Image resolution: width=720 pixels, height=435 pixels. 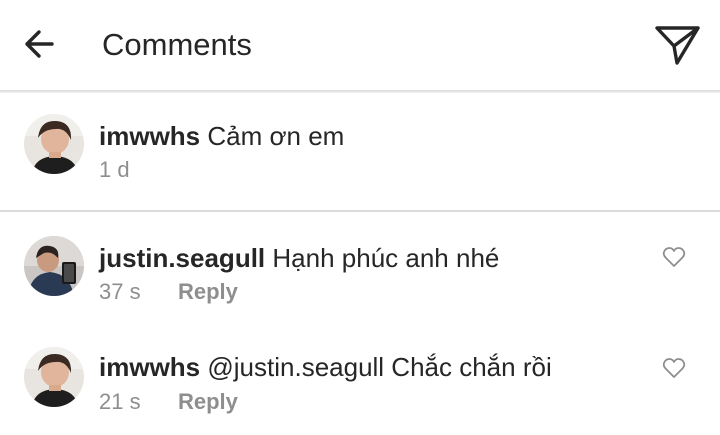 I want to click on comment-text: @justin.seagull Chắc chắn rồi, so click(x=379, y=367).